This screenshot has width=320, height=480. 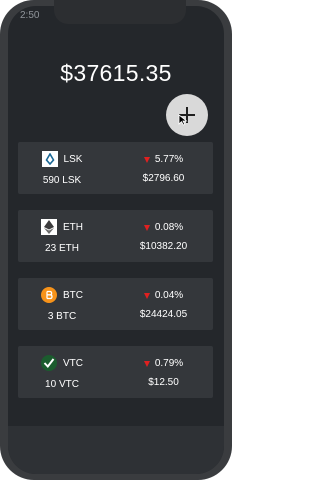 I want to click on status-time: 2:50, so click(x=30, y=15).